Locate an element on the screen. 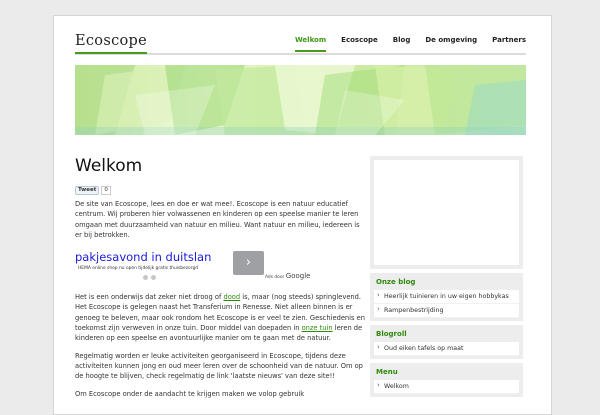 This screenshot has height=415, width=600. site-logo: Ecoscope is located at coordinates (111, 43).